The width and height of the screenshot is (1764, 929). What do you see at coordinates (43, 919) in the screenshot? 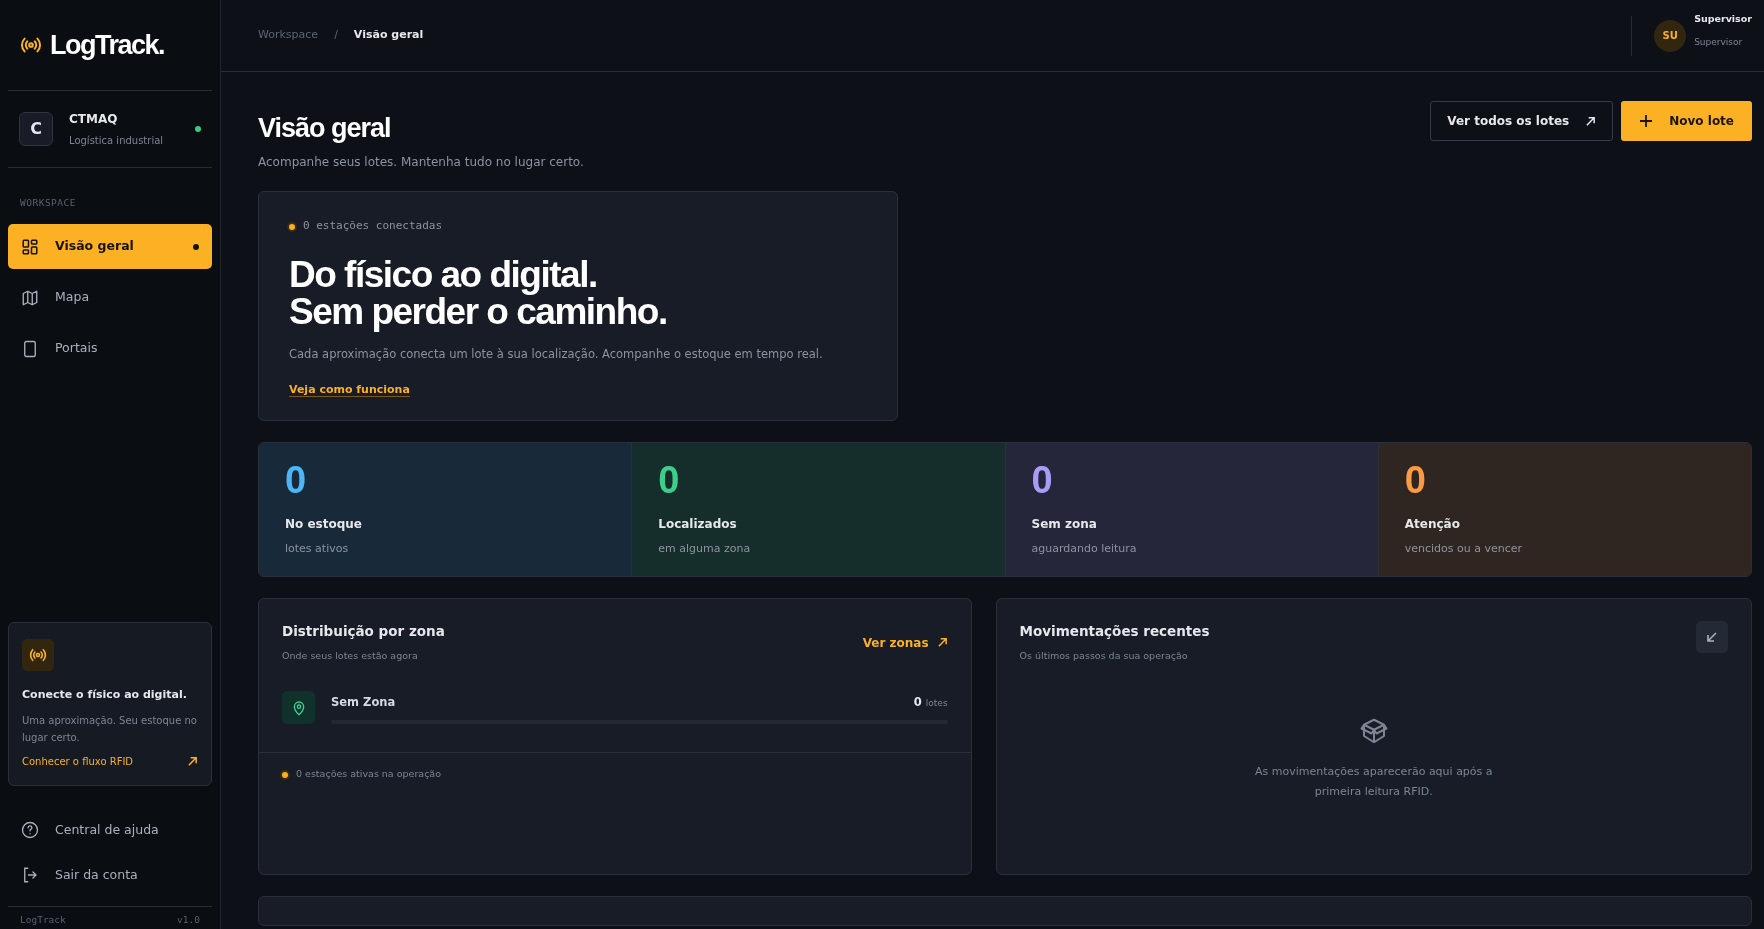
I see `app-name: LogTrack` at bounding box center [43, 919].